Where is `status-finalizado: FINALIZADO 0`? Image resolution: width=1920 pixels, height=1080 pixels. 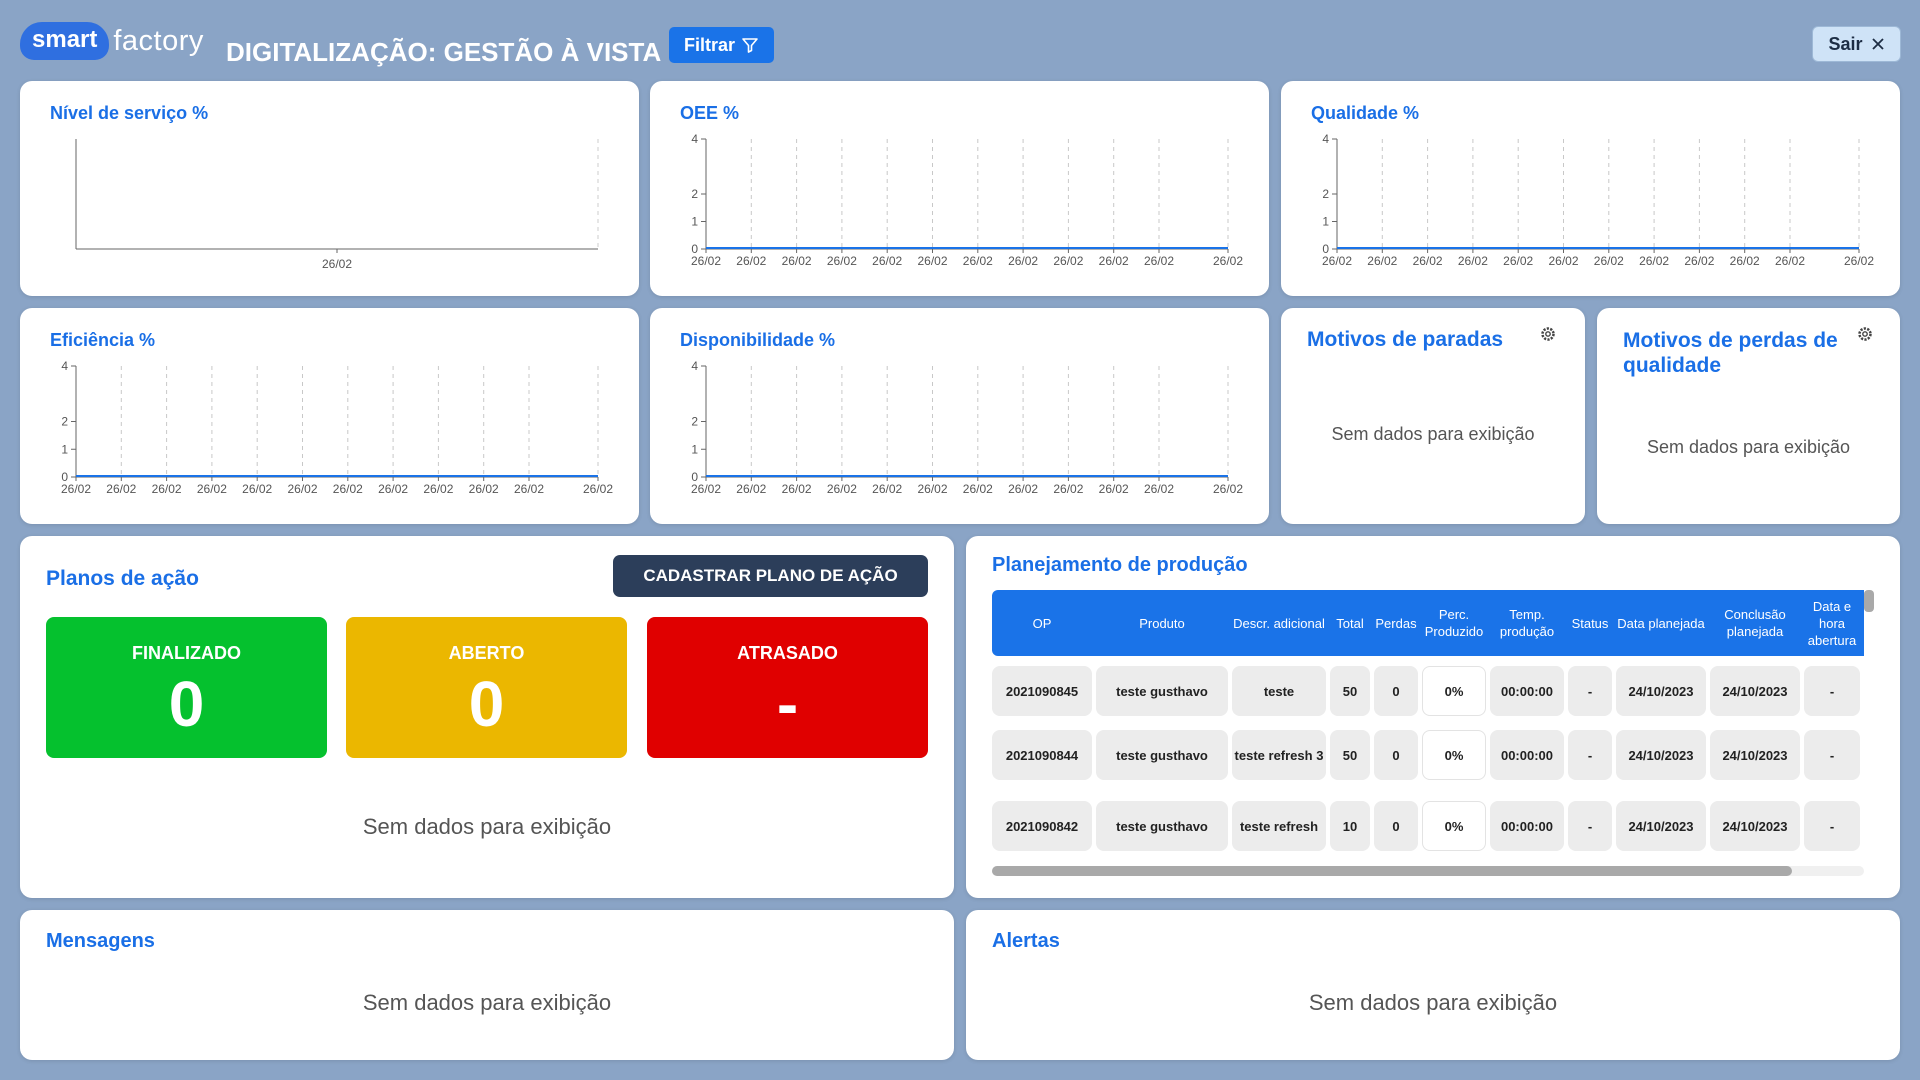 status-finalizado: FINALIZADO 0 is located at coordinates (186, 687).